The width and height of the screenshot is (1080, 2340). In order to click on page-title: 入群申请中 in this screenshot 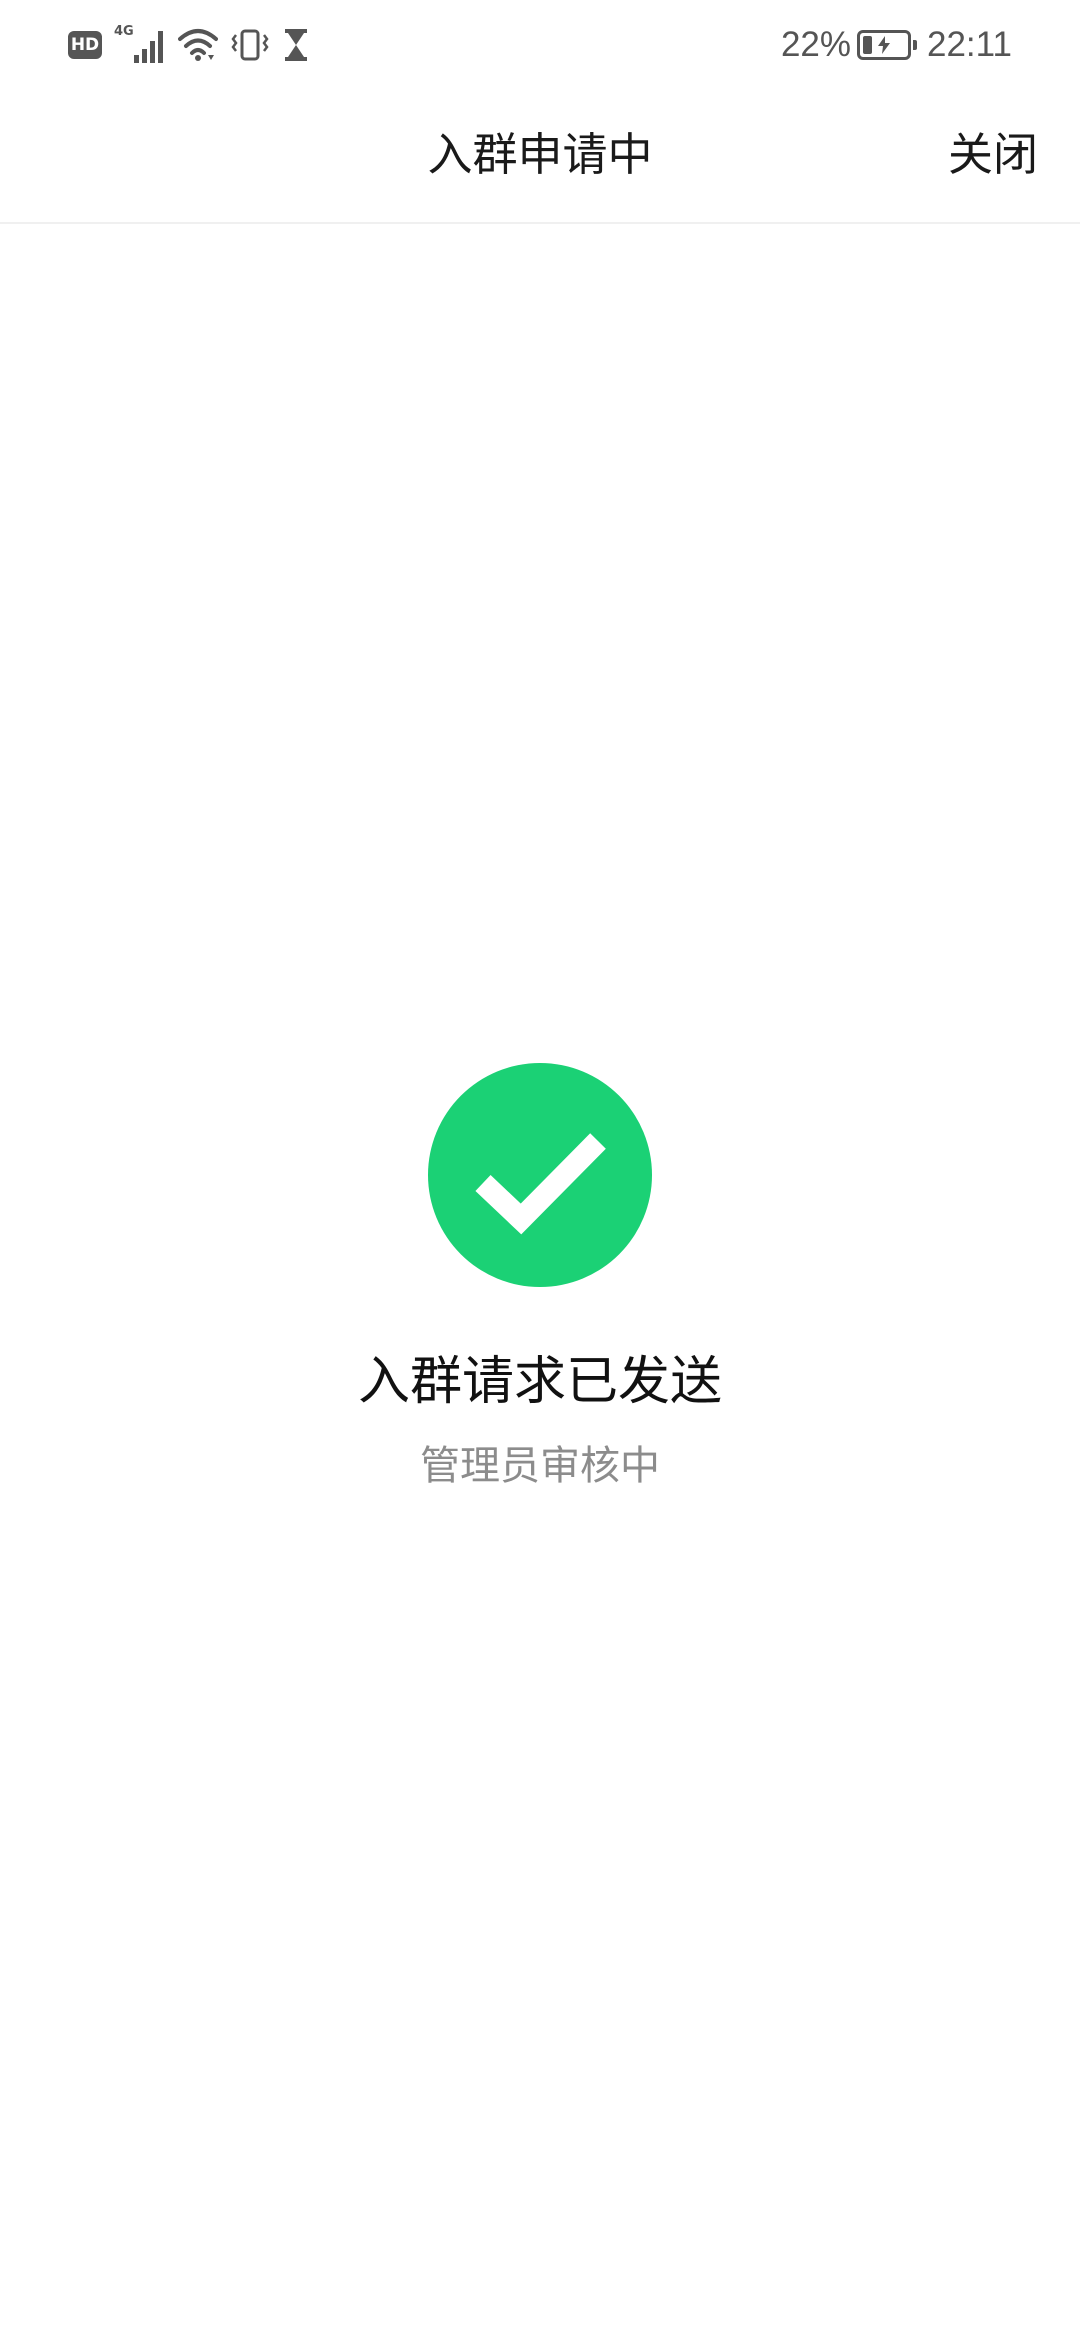, I will do `click(540, 154)`.